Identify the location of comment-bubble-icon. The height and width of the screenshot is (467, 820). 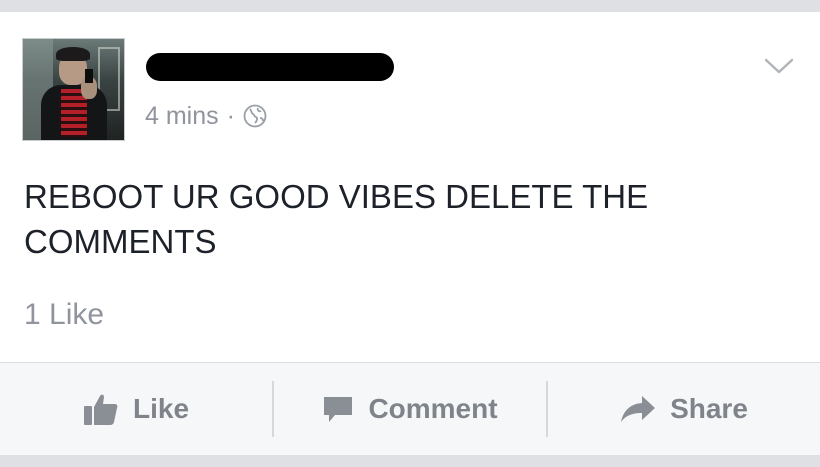
(338, 409).